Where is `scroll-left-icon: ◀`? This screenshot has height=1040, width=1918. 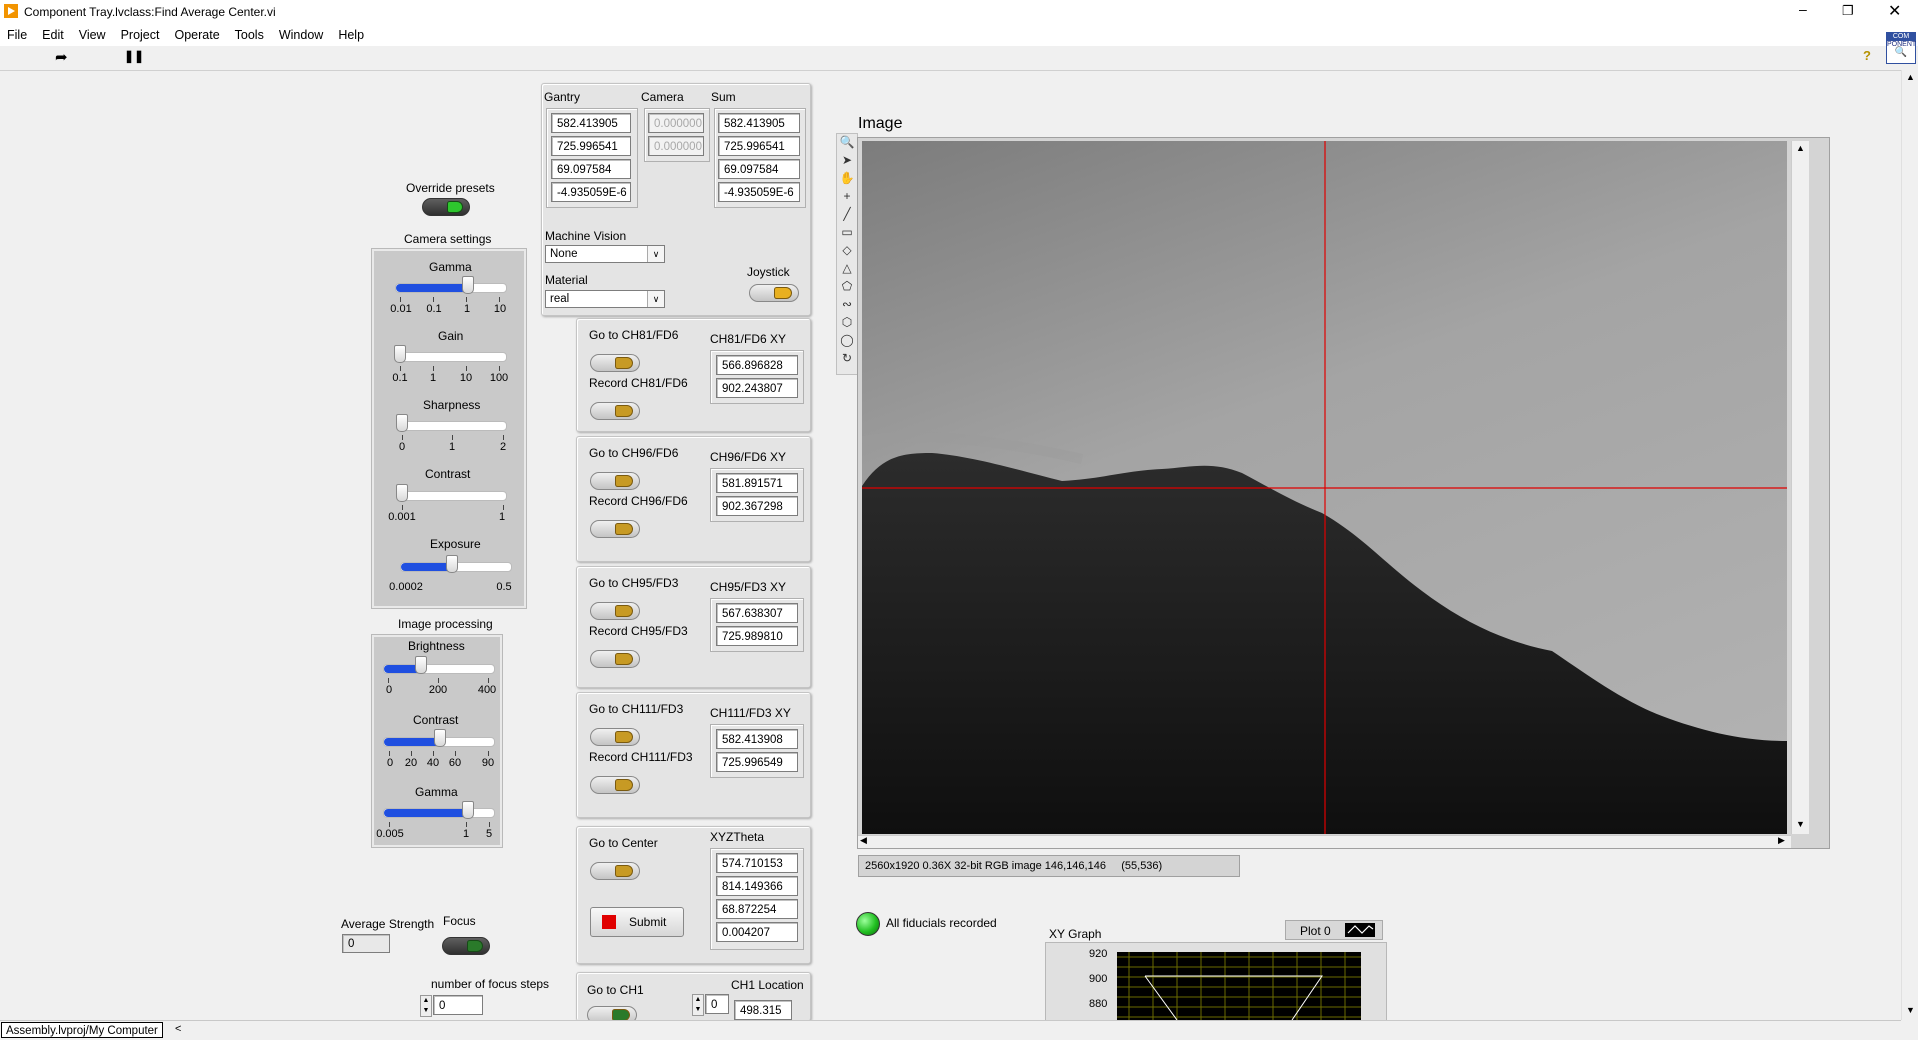 scroll-left-icon: ◀ is located at coordinates (863, 840).